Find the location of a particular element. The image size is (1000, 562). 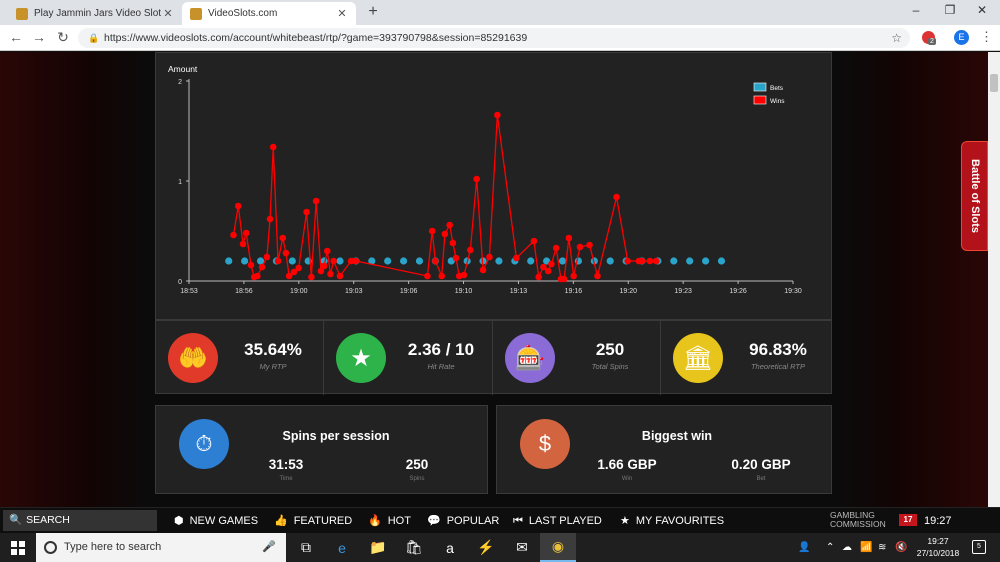

nav-last-played: ⏮ LAST PLAYED is located at coordinates (557, 521).